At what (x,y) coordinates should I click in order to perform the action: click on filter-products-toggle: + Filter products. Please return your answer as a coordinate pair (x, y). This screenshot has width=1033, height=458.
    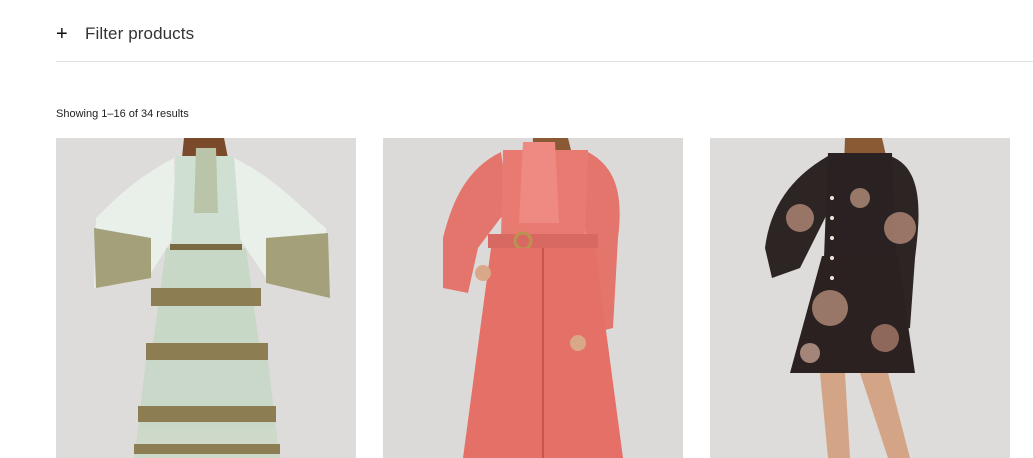
    Looking at the image, I should click on (125, 34).